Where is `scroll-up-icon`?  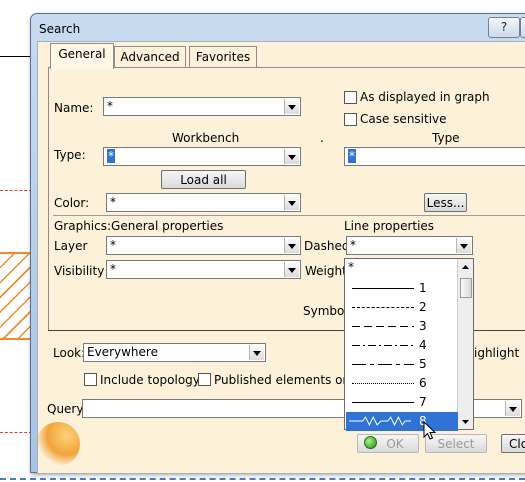 scroll-up-icon is located at coordinates (465, 267).